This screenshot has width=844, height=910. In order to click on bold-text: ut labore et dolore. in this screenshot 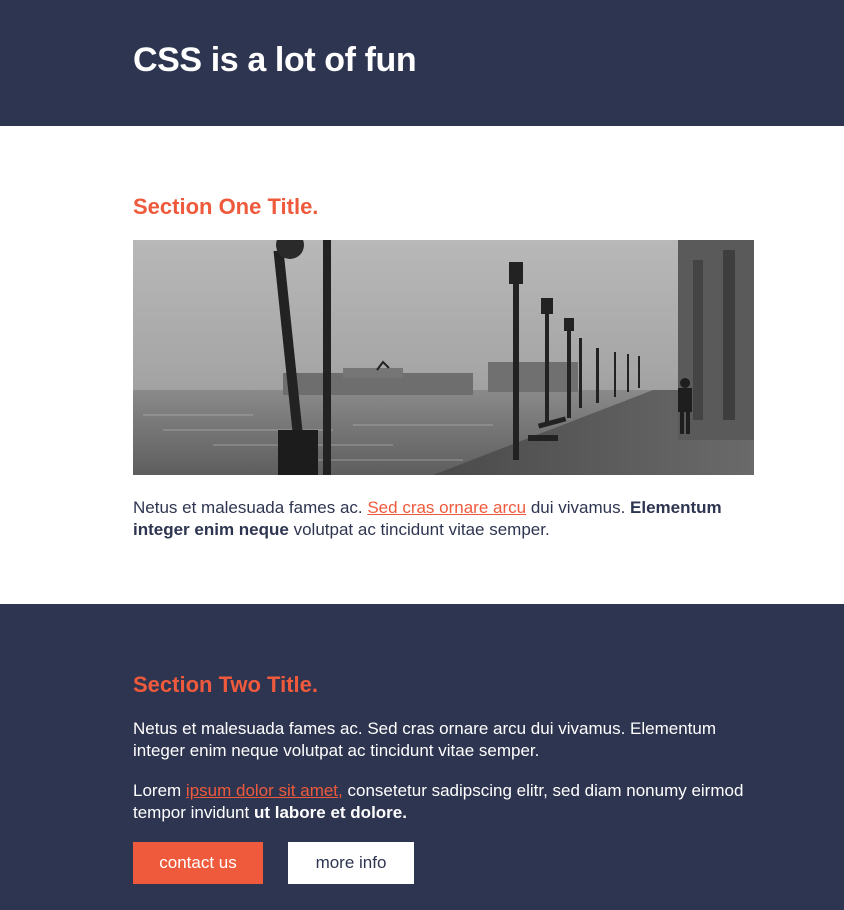, I will do `click(330, 812)`.